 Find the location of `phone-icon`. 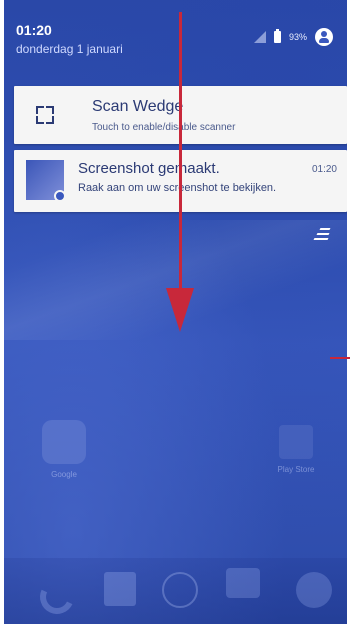

phone-icon is located at coordinates (52, 590).